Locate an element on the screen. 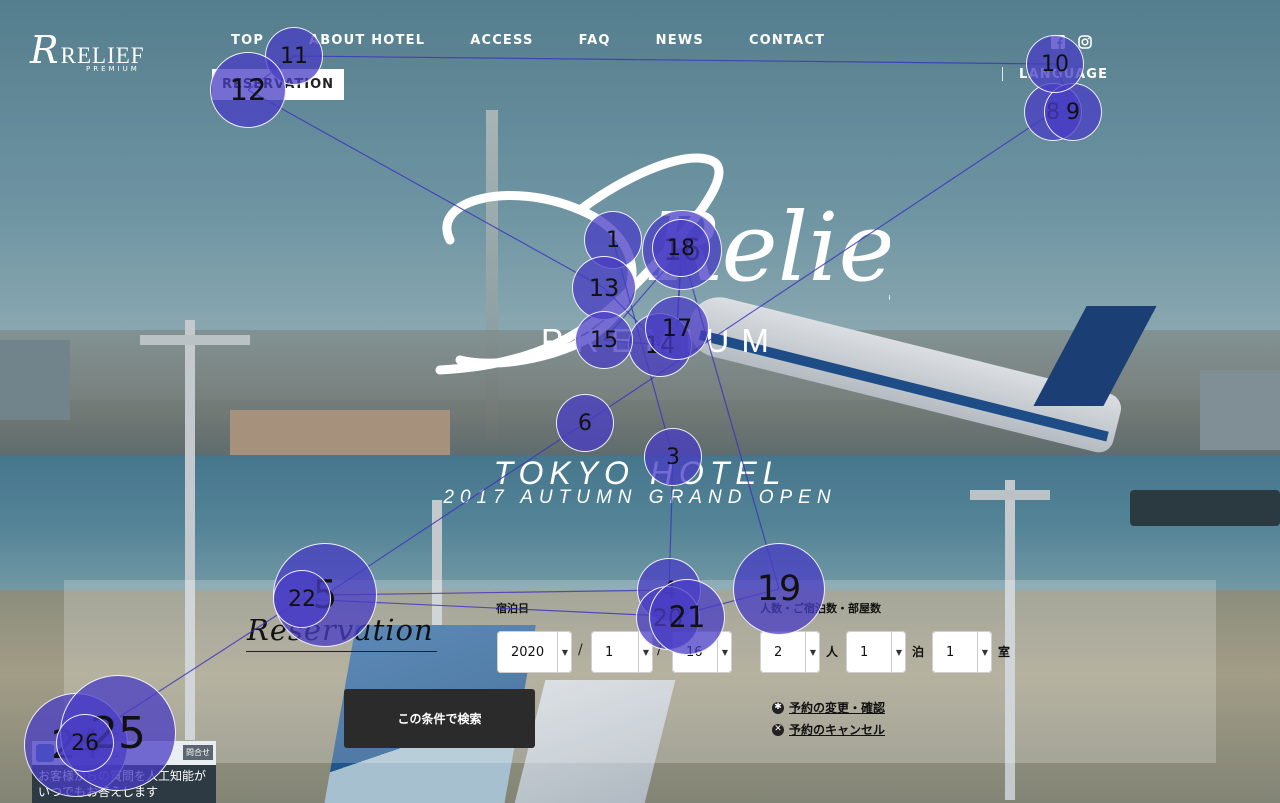 The height and width of the screenshot is (803, 1280). nav-contact: CONTACT is located at coordinates (787, 40).